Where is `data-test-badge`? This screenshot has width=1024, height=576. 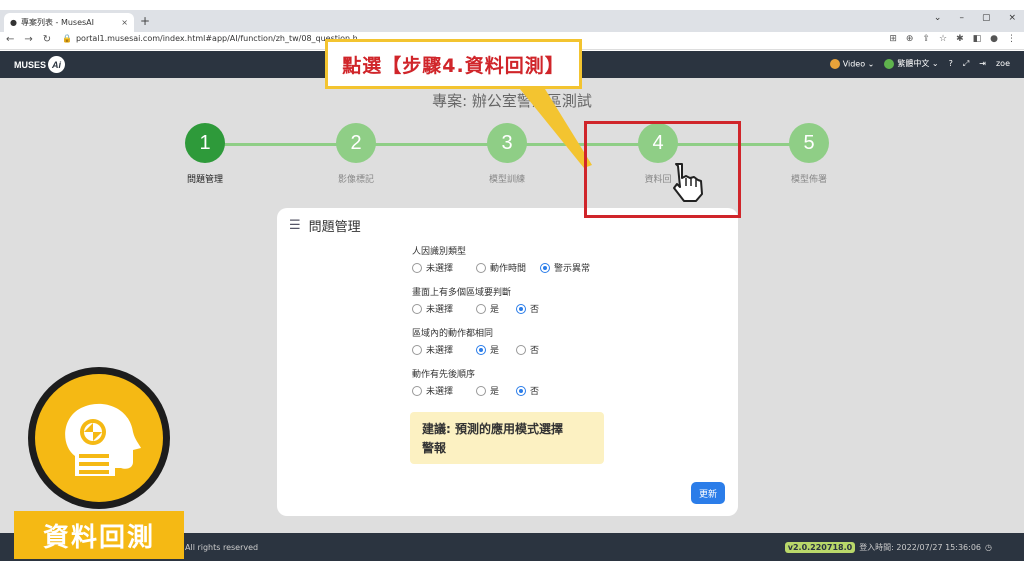
data-test-badge is located at coordinates (99, 438).